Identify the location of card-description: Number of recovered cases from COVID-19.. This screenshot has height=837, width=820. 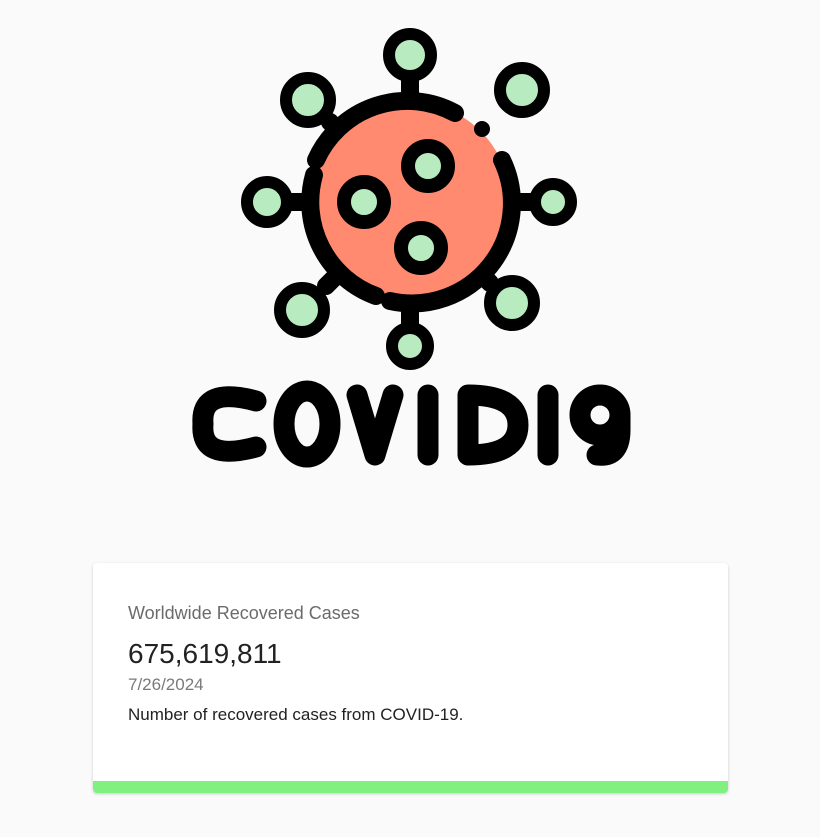
(296, 714).